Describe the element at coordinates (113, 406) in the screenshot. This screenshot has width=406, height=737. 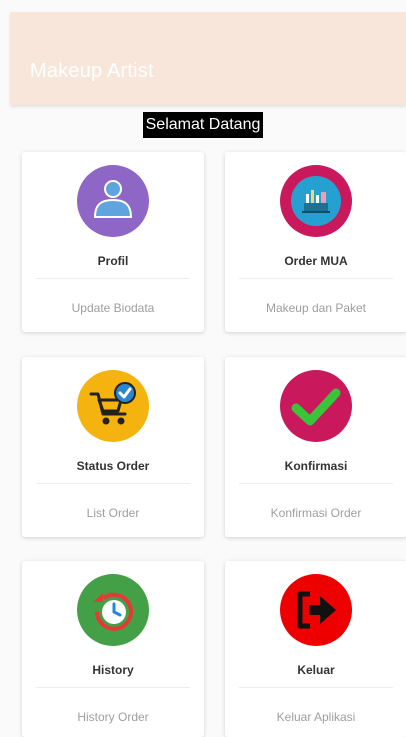
I see `cart-check-icon` at that location.